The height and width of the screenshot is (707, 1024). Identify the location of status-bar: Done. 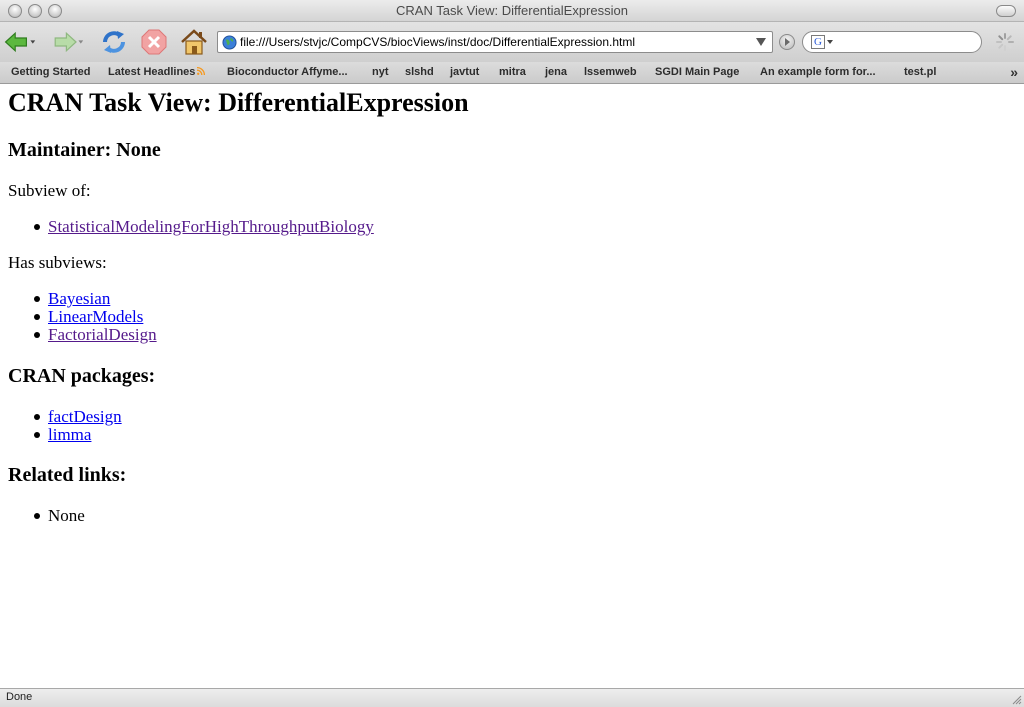
(512, 697).